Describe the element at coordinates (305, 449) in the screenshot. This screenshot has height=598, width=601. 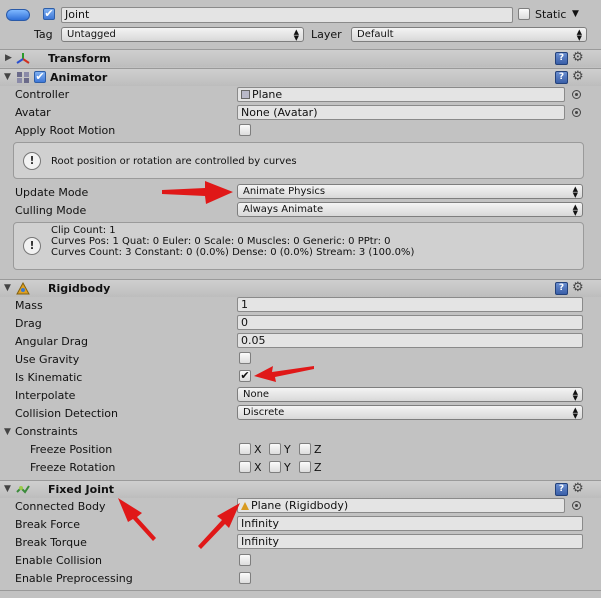
I see `freeze-position-z-checkbox` at that location.